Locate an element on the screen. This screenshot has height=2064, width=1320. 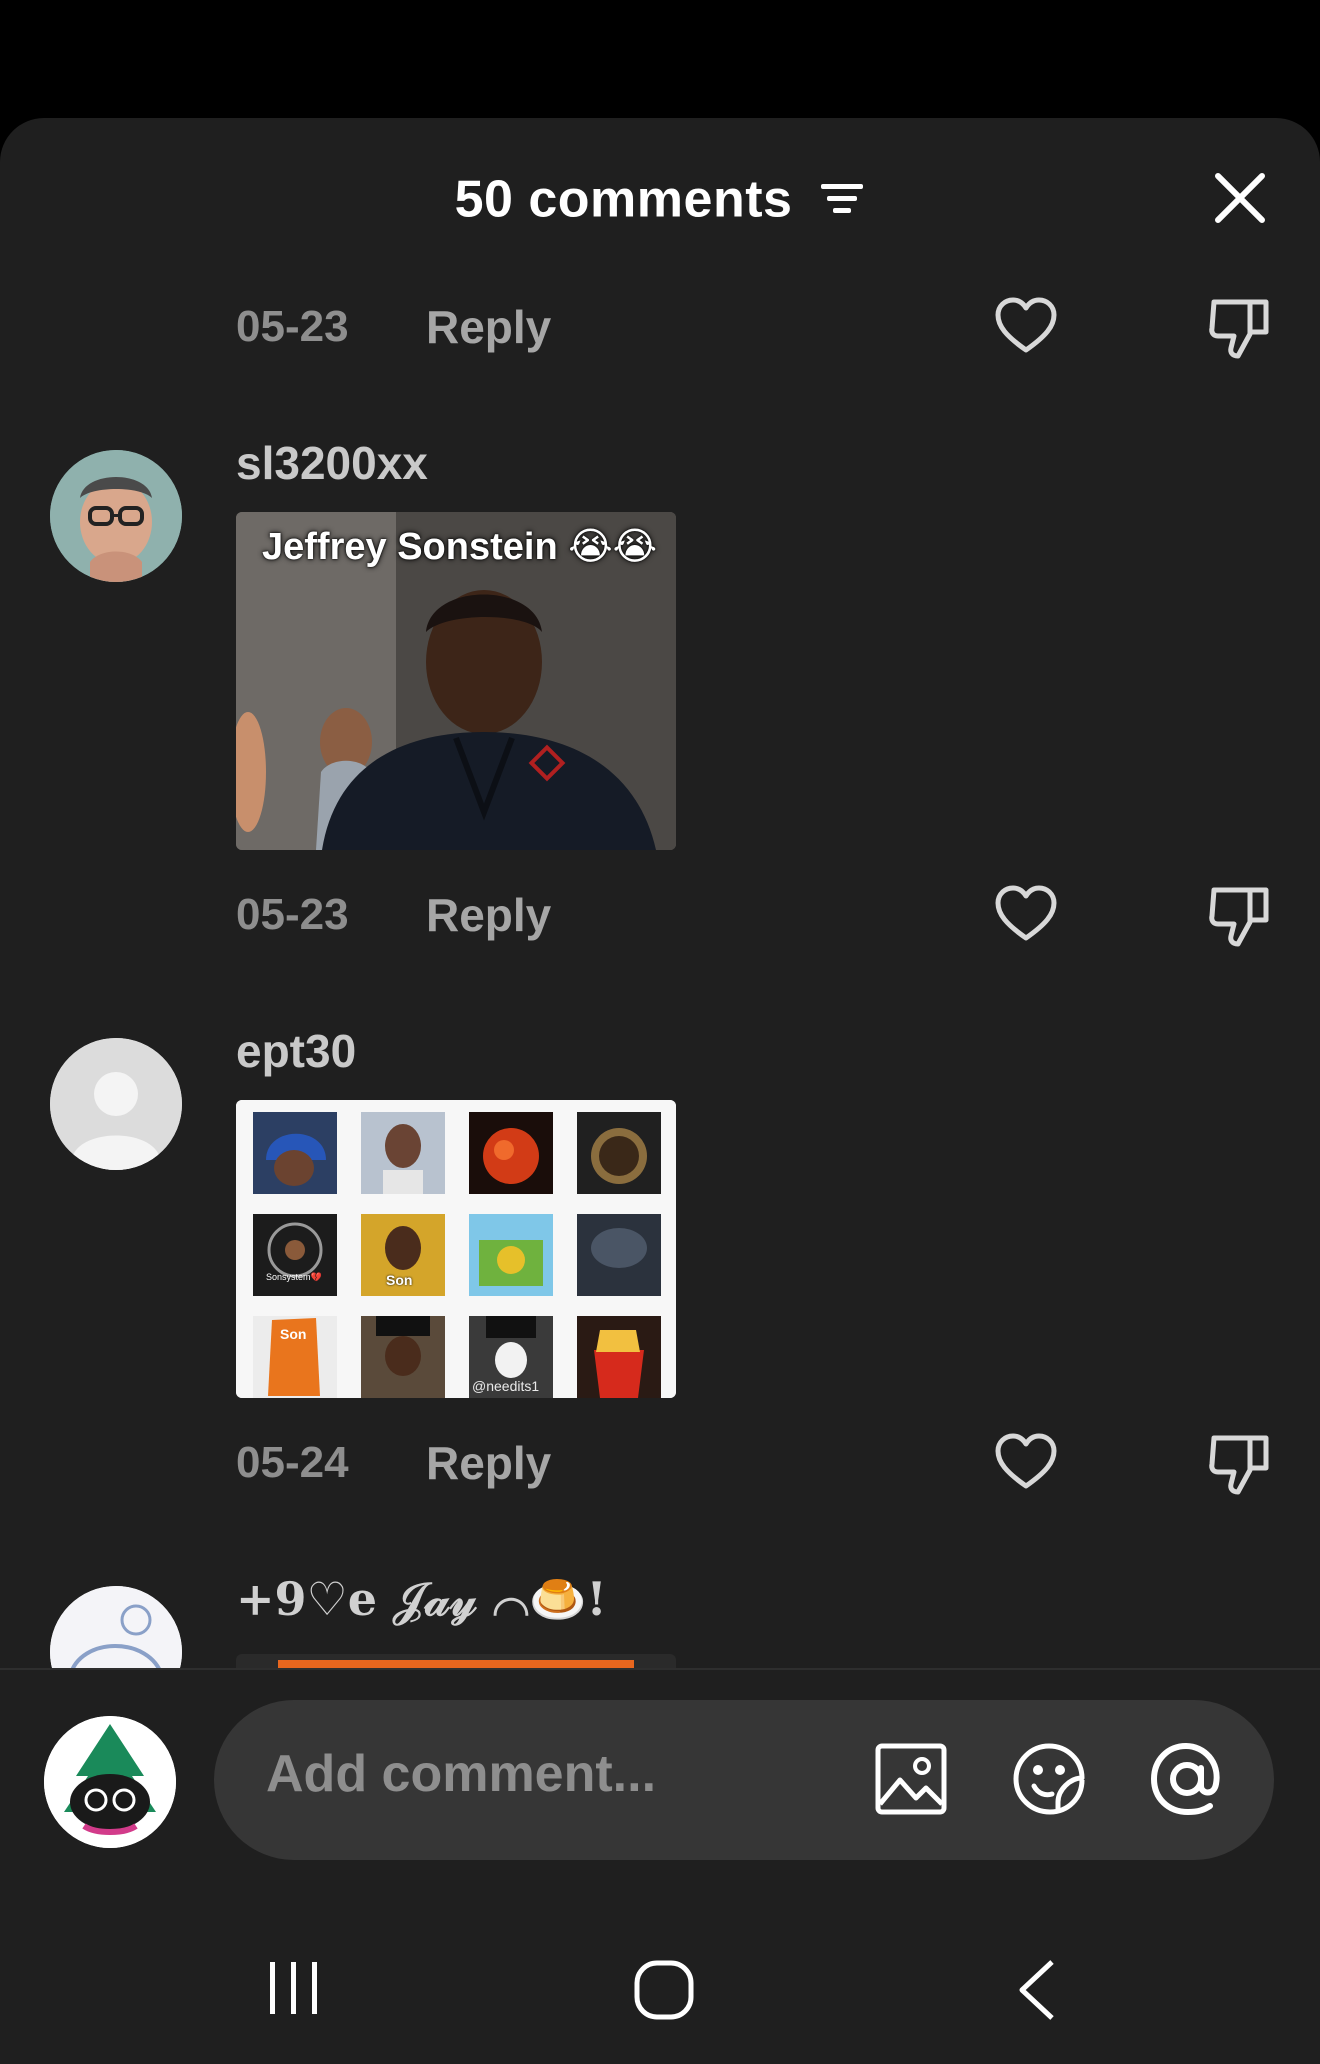
default-avatar-icon is located at coordinates (116, 1104).